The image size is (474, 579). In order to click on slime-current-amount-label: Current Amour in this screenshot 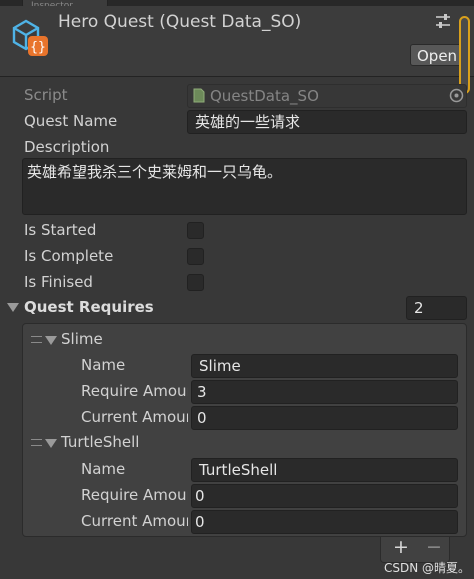, I will do `click(134, 417)`.